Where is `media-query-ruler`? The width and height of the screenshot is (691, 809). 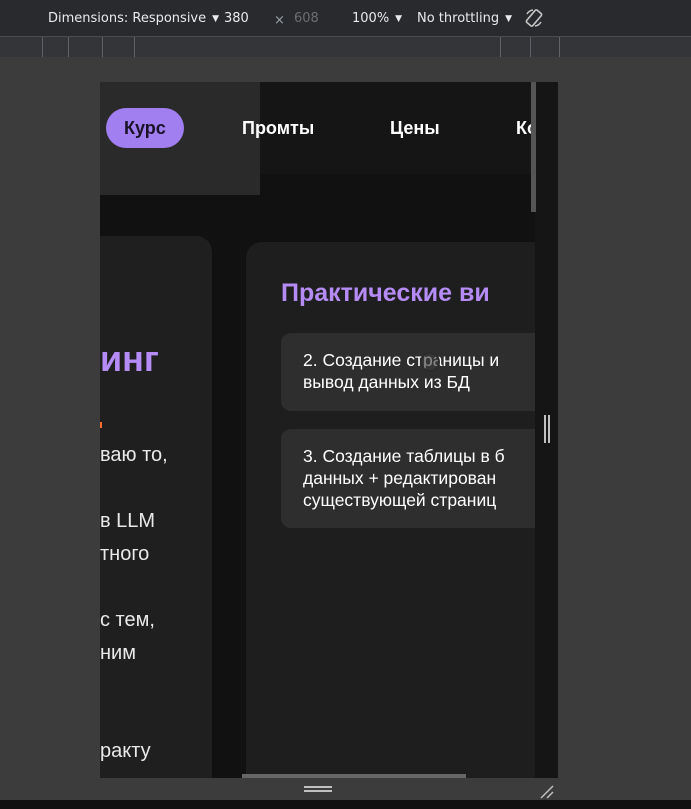 media-query-ruler is located at coordinates (345, 47).